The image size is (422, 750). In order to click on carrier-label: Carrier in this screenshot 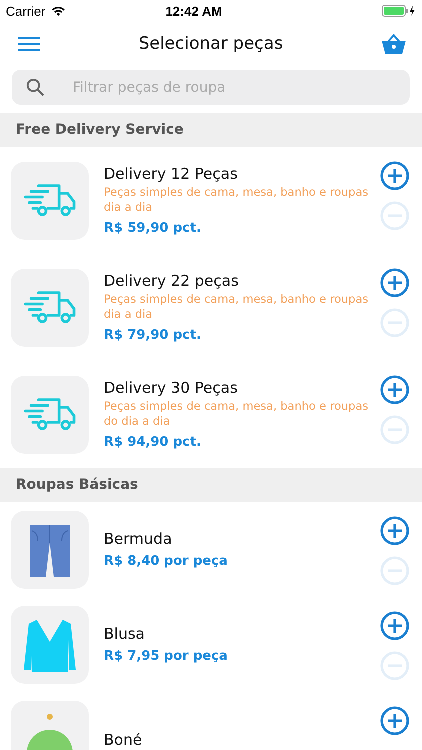, I will do `click(26, 11)`.